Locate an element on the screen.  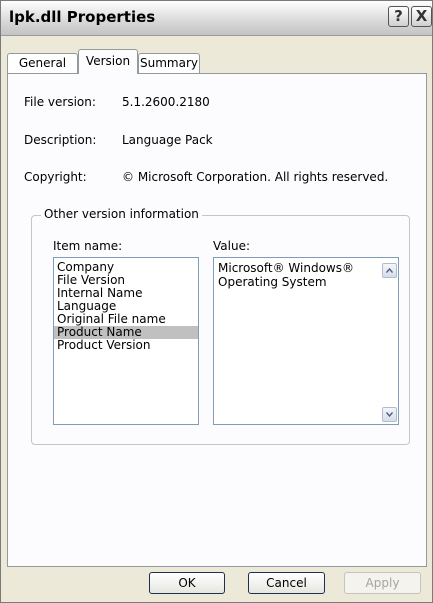
description-value: Language Pack is located at coordinates (167, 140).